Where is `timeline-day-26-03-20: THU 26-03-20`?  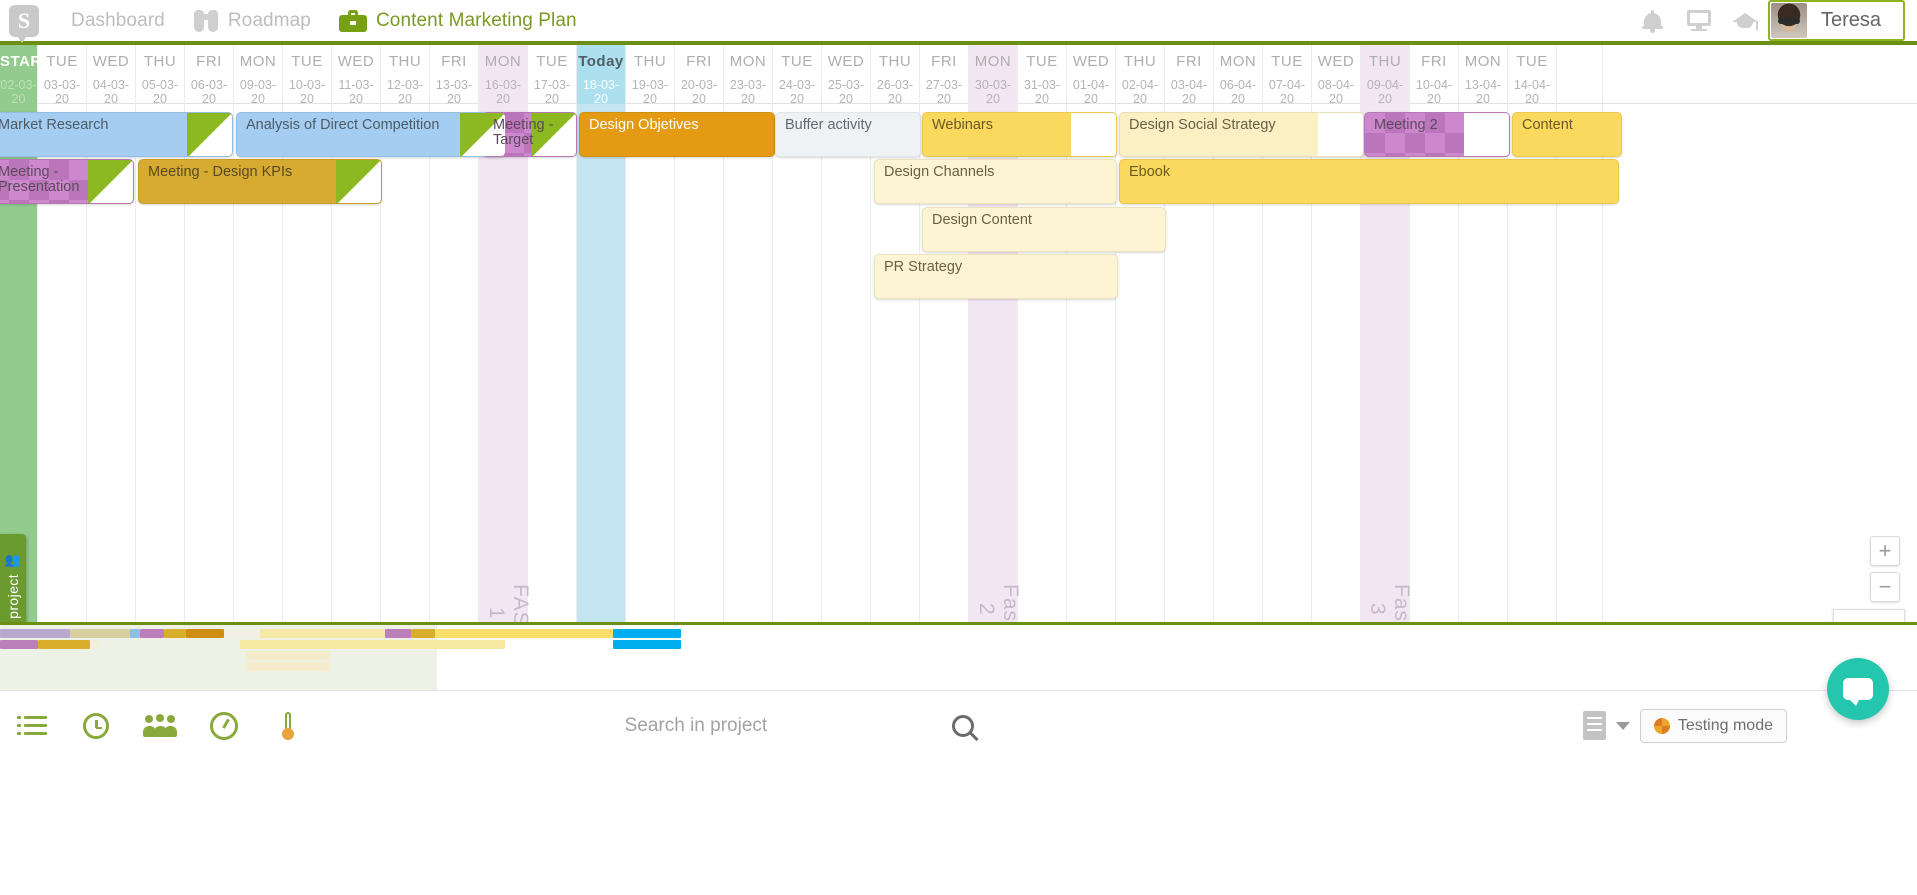 timeline-day-26-03-20: THU 26-03-20 is located at coordinates (895, 75).